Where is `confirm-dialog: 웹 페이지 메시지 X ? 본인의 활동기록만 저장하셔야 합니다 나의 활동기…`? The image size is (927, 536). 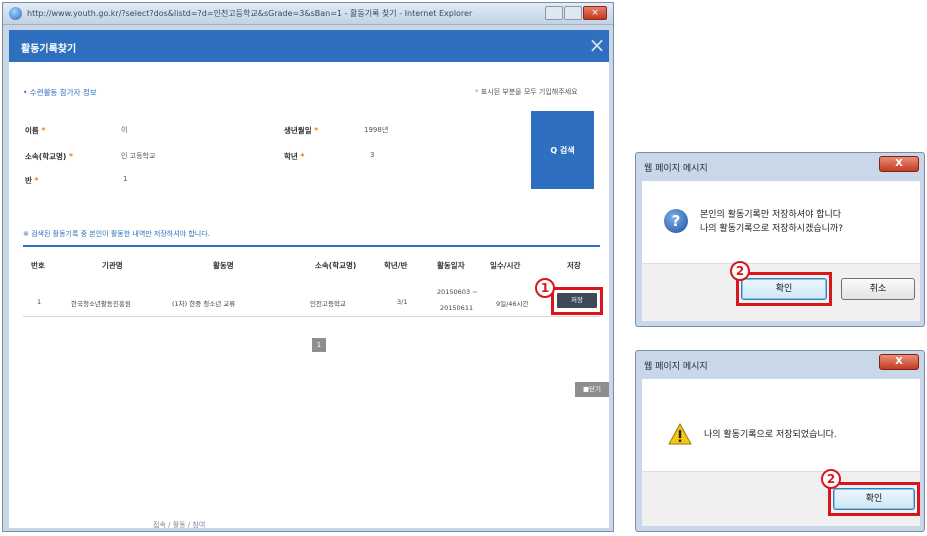
confirm-dialog: 웹 페이지 메시지 X ? 본인의 활동기록만 저장하셔야 합니다 나의 활동기… is located at coordinates (780, 239).